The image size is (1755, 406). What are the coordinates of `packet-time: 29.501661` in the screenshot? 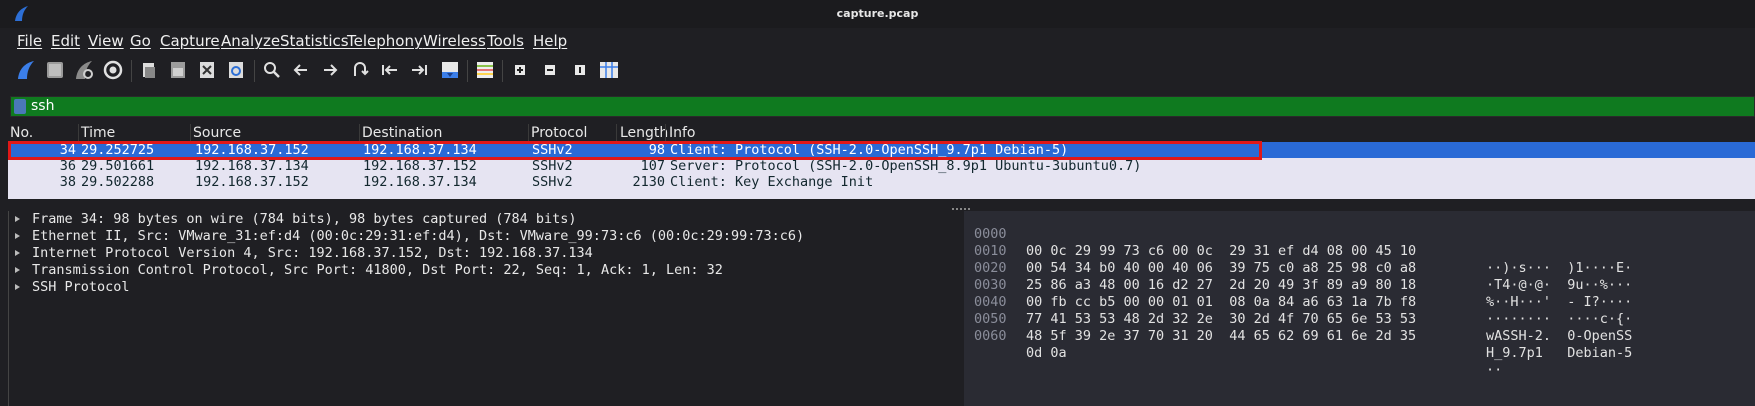 It's located at (118, 166).